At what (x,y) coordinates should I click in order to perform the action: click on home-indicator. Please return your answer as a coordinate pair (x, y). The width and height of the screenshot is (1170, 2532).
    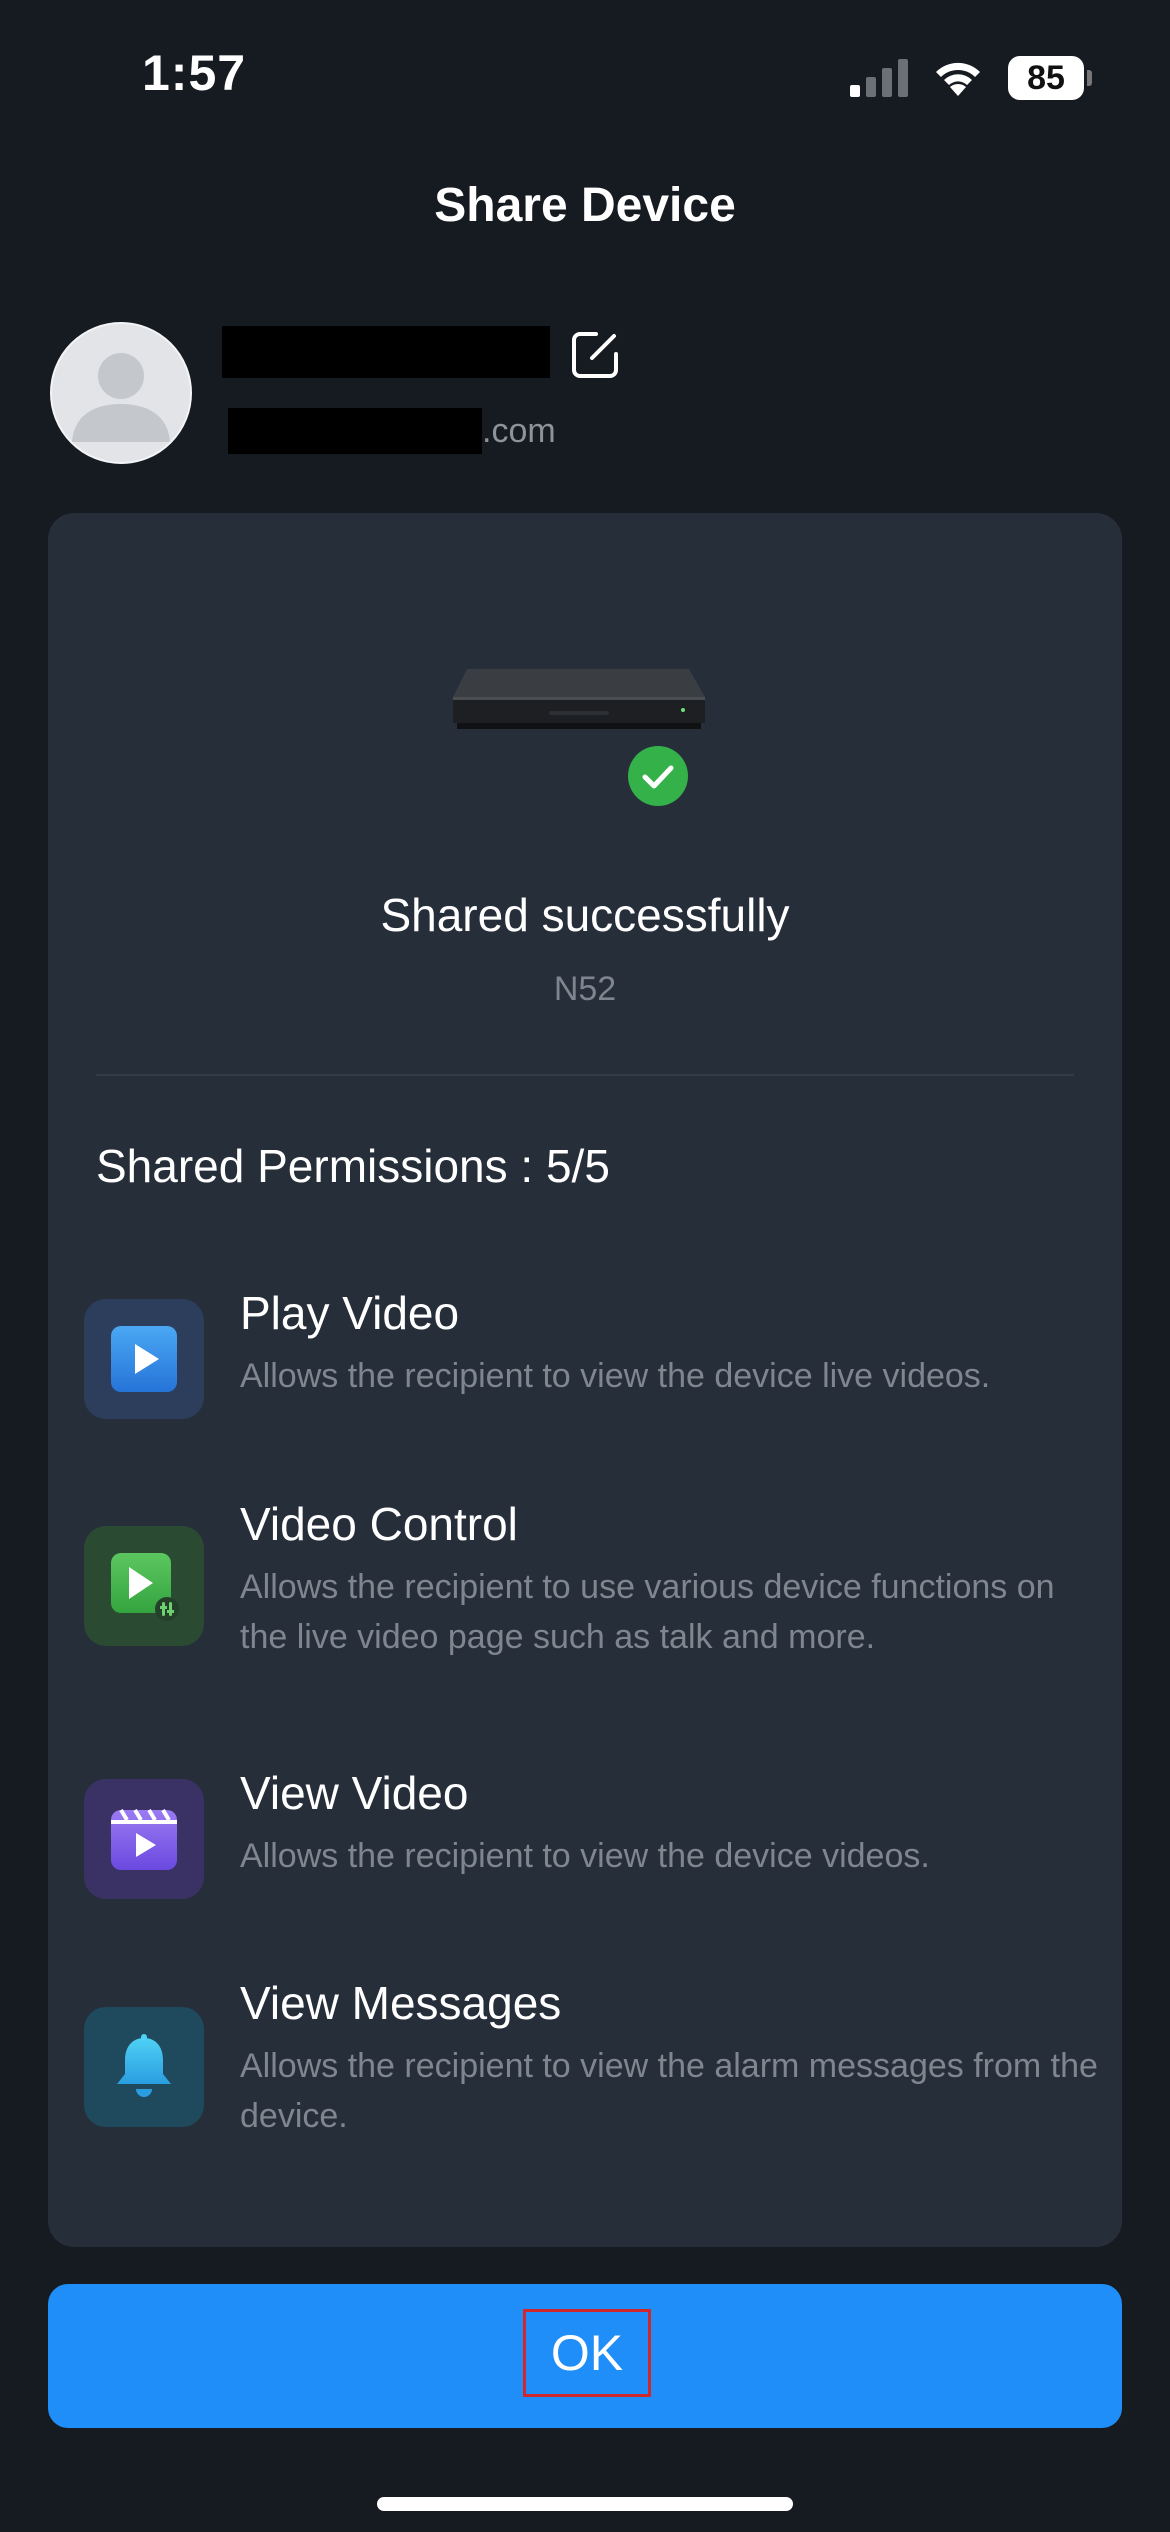
    Looking at the image, I should click on (585, 2504).